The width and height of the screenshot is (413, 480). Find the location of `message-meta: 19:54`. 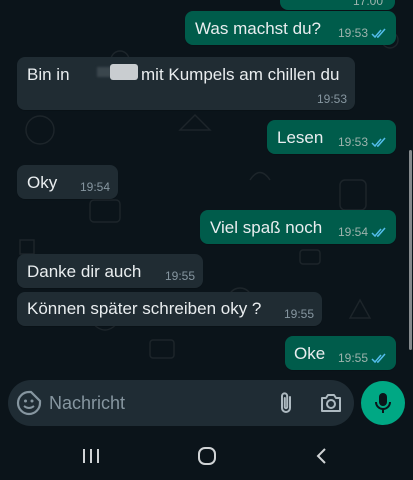

message-meta: 19:54 is located at coordinates (363, 232).